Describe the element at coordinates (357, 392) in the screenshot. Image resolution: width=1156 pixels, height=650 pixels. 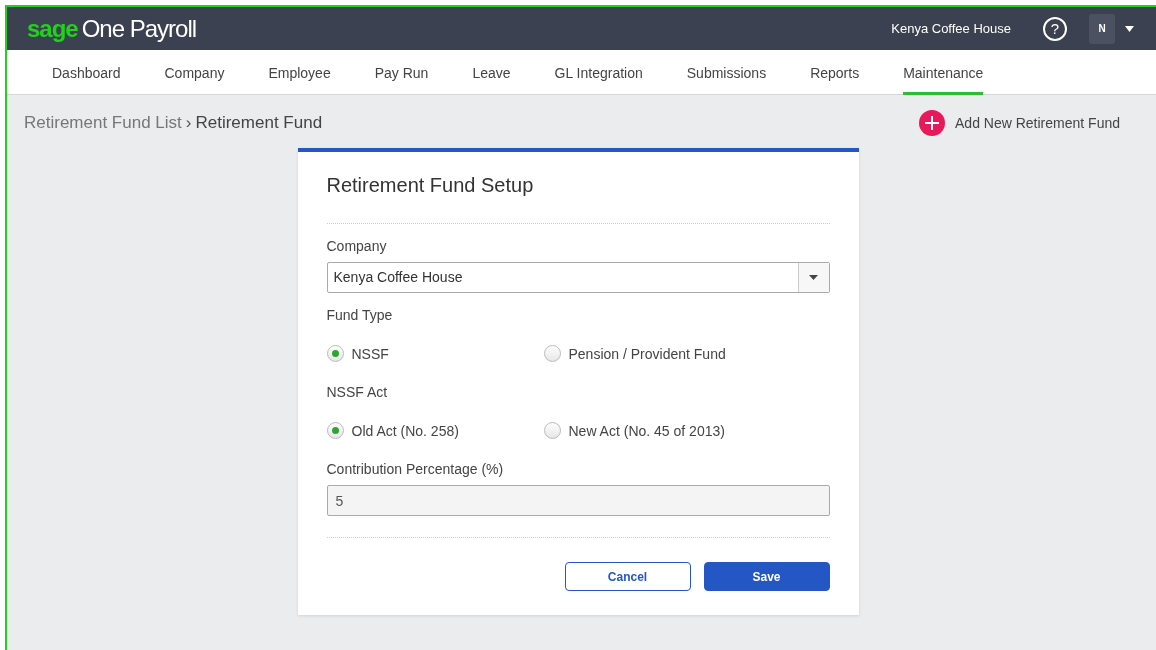
I see `field-label: NSSF Act` at that location.